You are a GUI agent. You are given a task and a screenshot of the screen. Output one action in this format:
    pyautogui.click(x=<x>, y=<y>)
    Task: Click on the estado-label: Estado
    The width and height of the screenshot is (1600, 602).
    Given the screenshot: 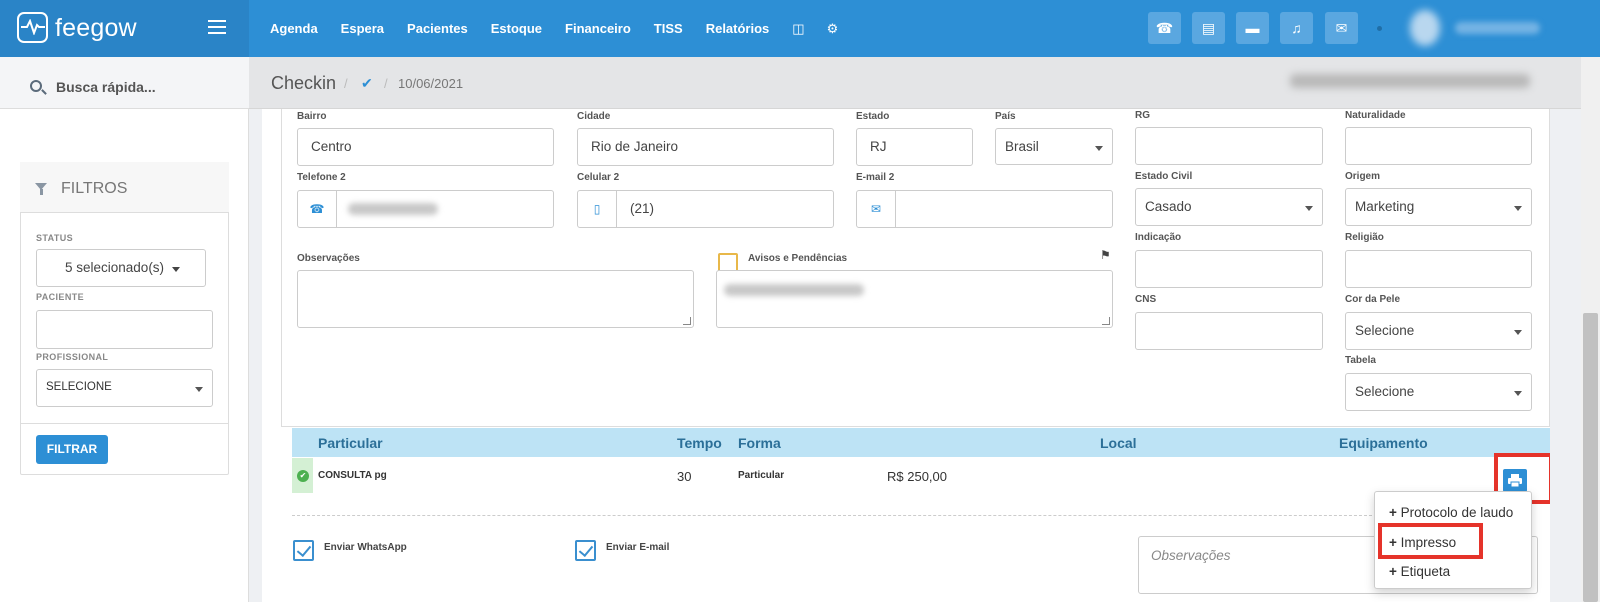 What is the action you would take?
    pyautogui.click(x=873, y=116)
    